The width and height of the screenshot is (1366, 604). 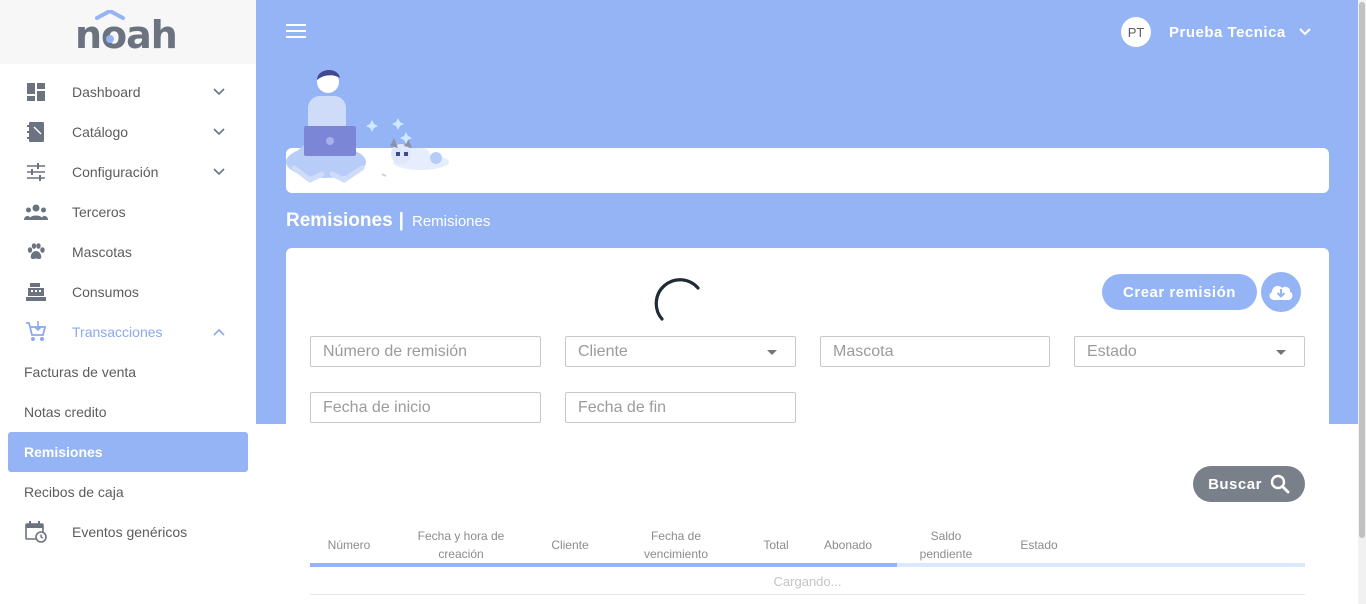 I want to click on progress-fill, so click(x=604, y=565).